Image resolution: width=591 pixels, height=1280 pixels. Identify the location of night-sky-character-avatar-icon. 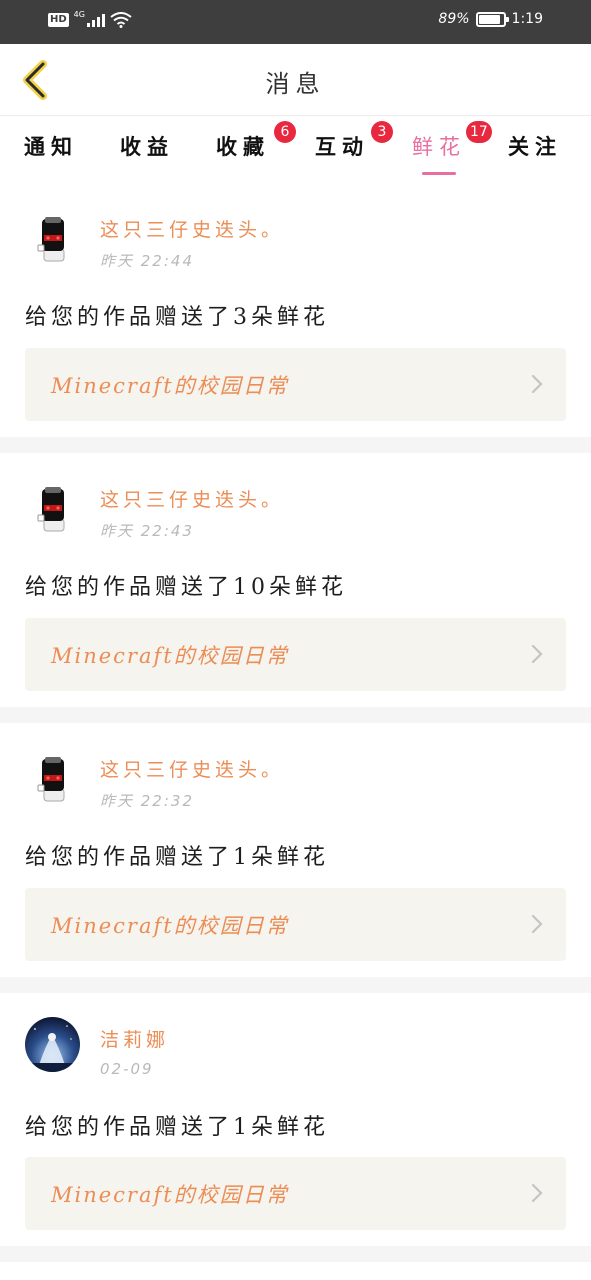
(52, 1044).